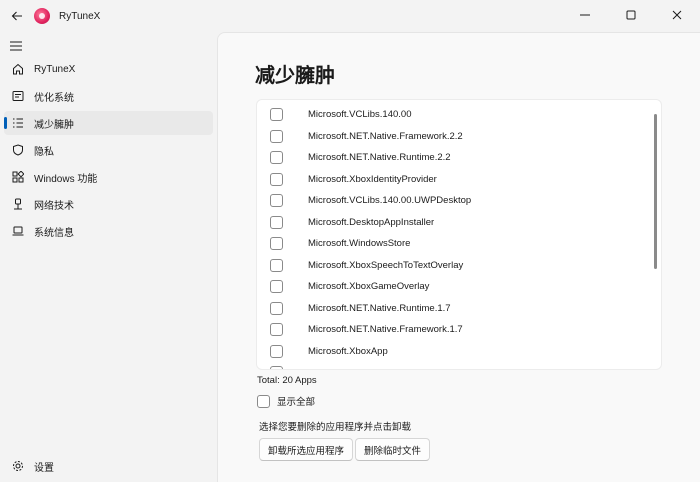 This screenshot has height=482, width=700. I want to click on sidebar-item-privacy: 隐私, so click(108, 150).